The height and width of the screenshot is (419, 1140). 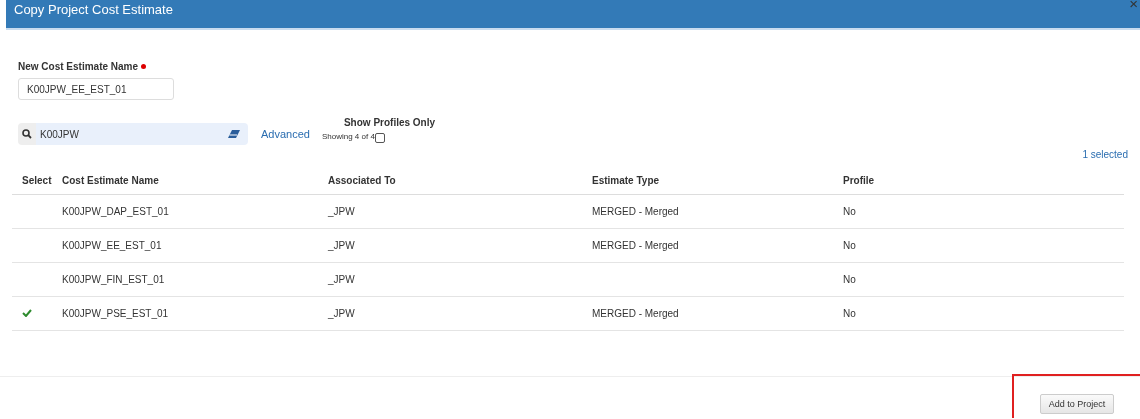 What do you see at coordinates (568, 314) in the screenshot?
I see `table-row: K00JPW_PSE_EST_01 _JPW MERGED - Merged No` at bounding box center [568, 314].